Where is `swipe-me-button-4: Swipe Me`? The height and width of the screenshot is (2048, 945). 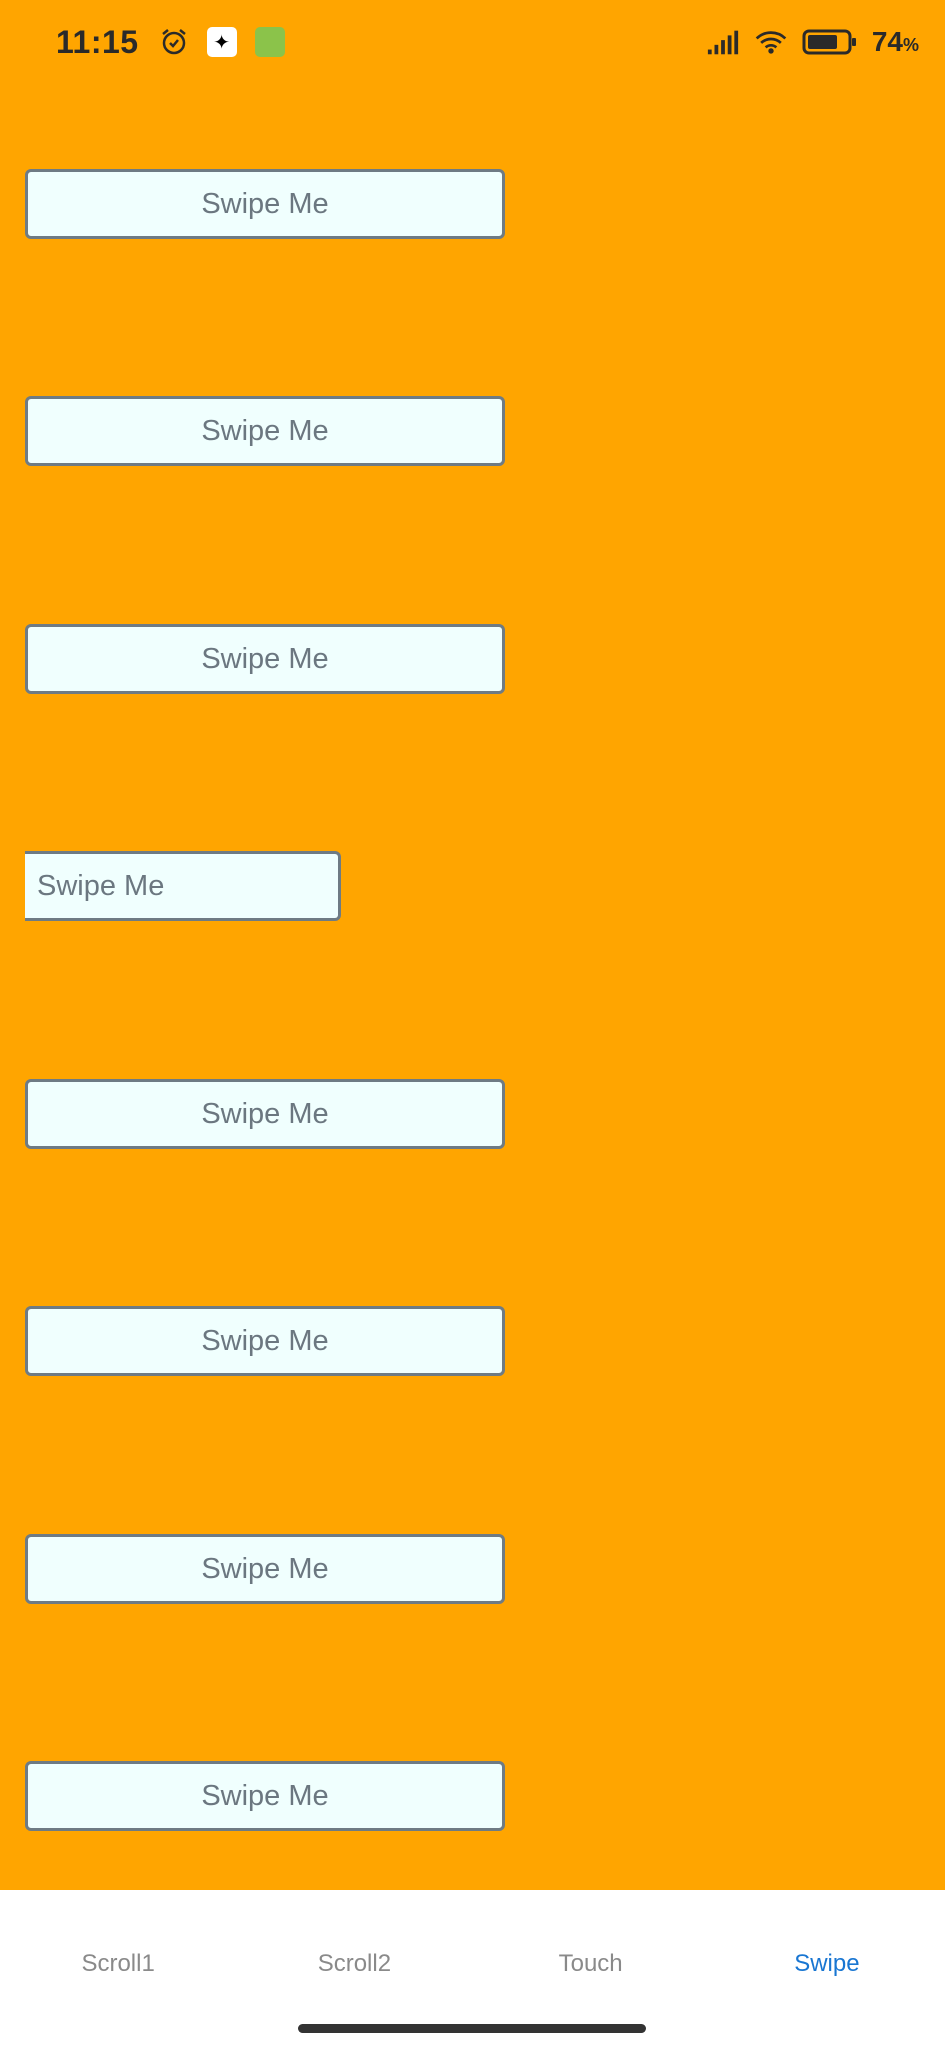 swipe-me-button-4: Swipe Me is located at coordinates (183, 886).